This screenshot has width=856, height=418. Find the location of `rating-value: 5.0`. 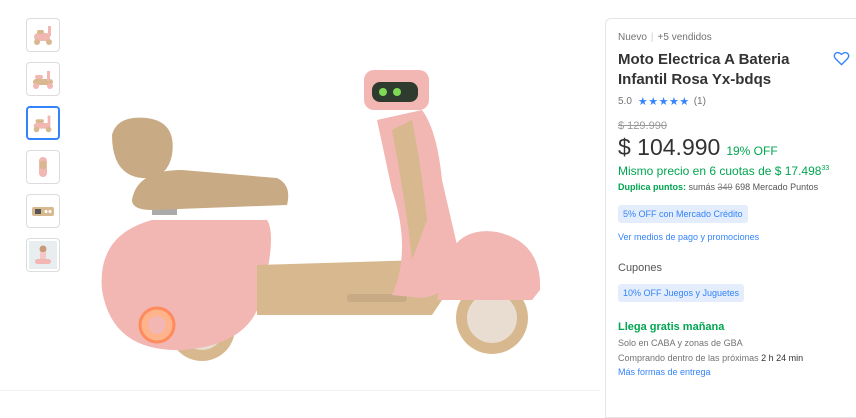

rating-value: 5.0 is located at coordinates (625, 101).